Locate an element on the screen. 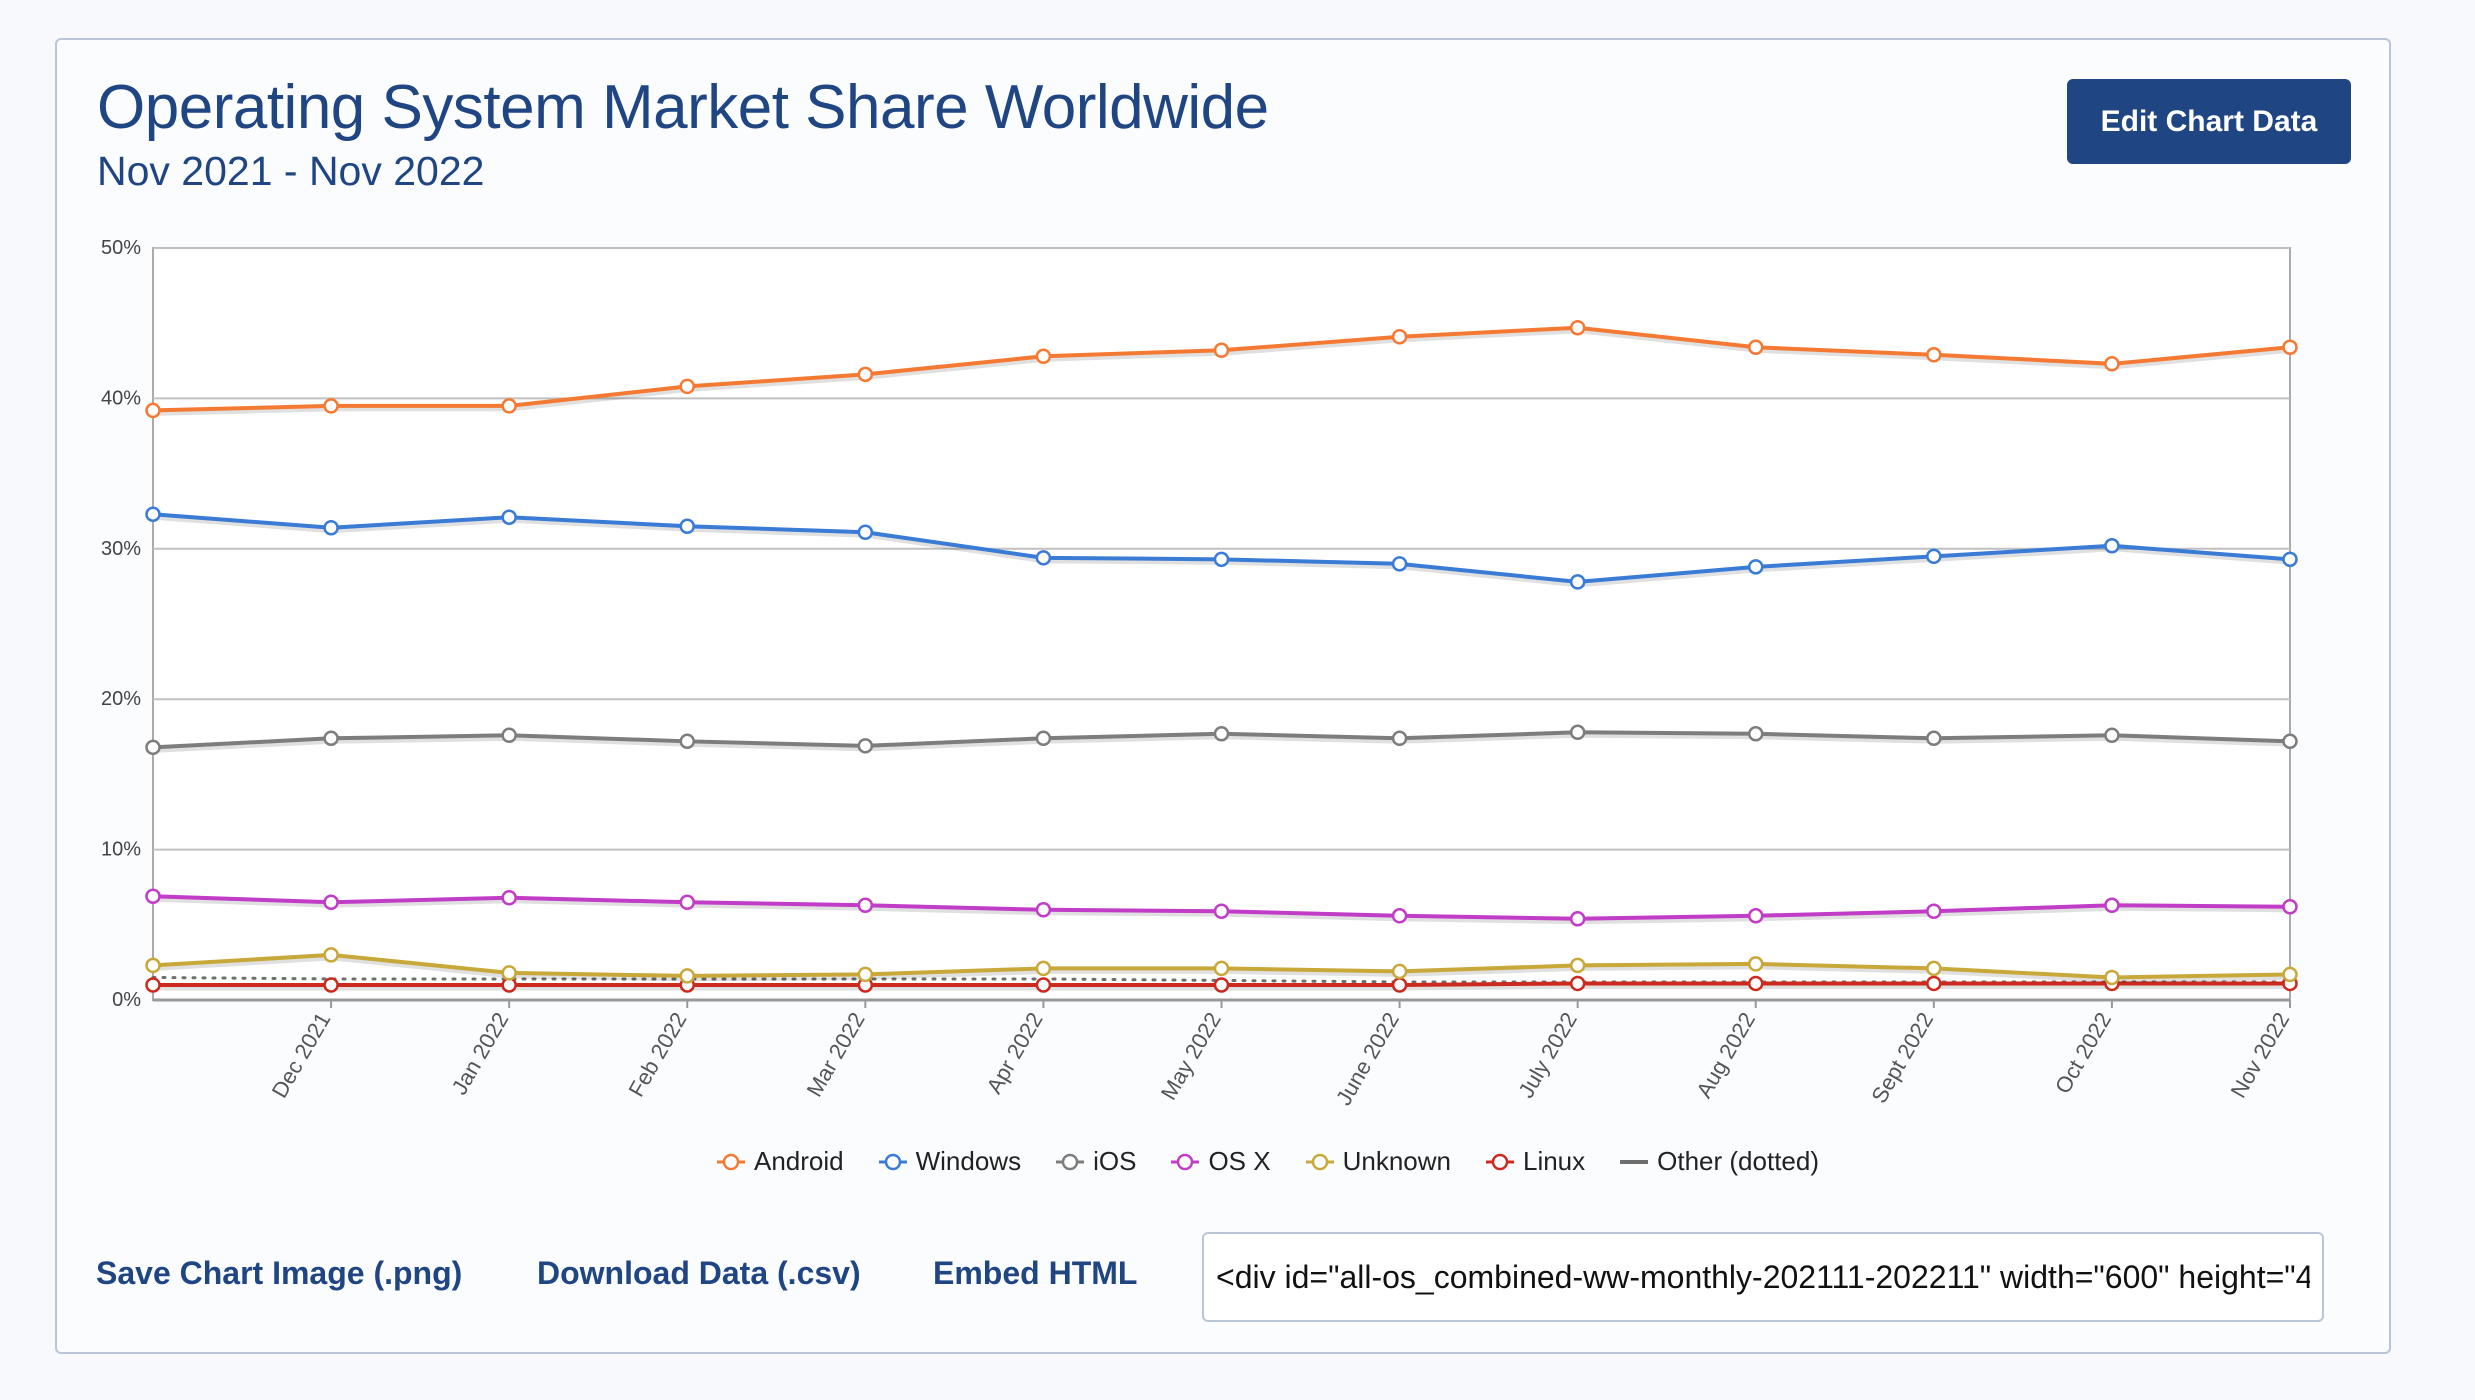  y-tick-label: 30% is located at coordinates (121, 549).